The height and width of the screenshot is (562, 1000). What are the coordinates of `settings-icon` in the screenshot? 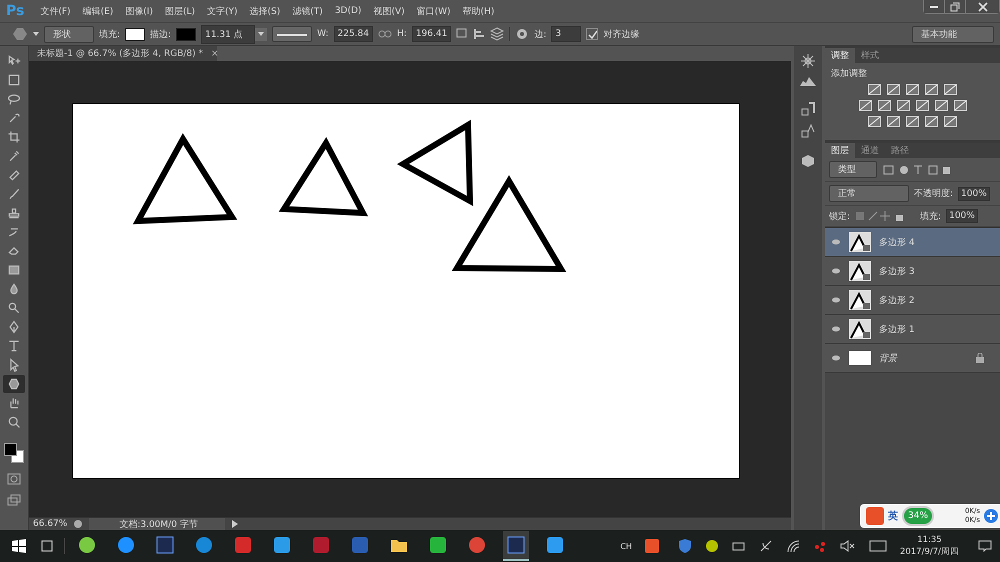 It's located at (522, 34).